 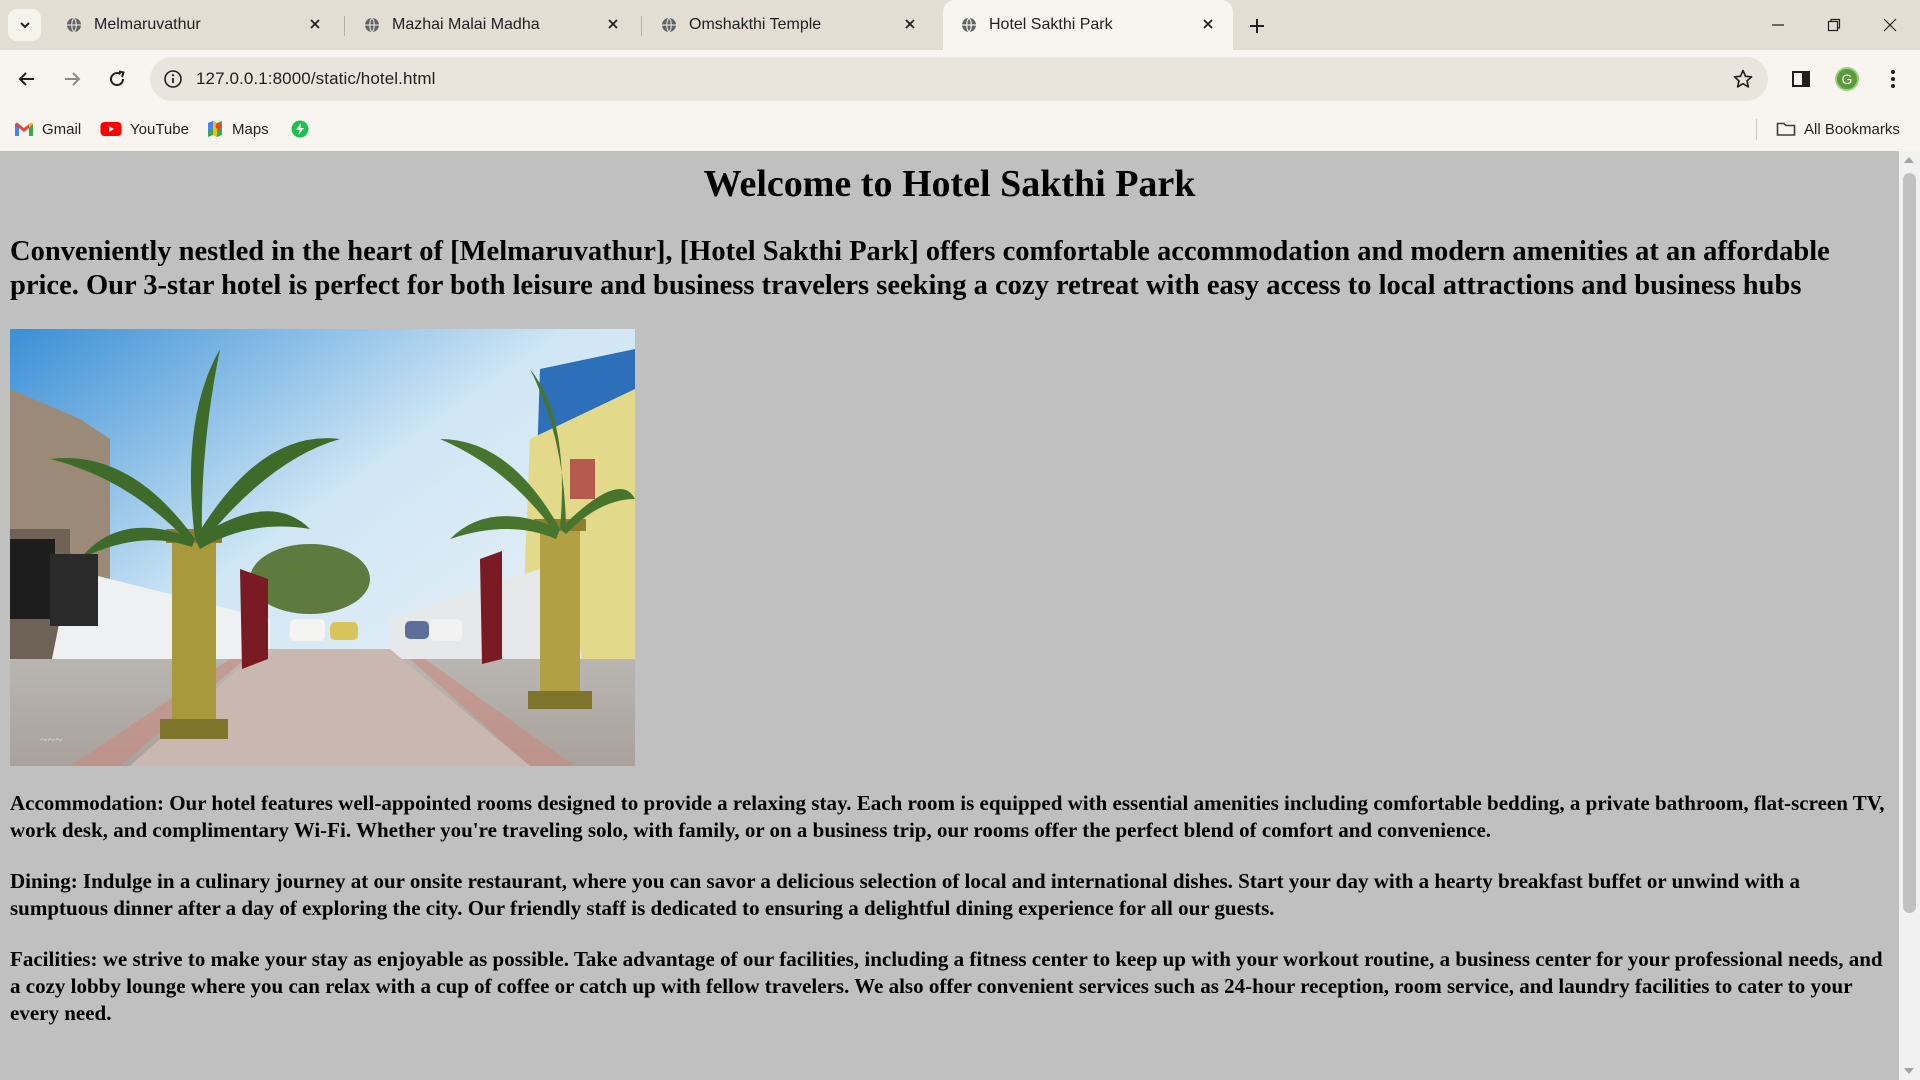 I want to click on page-title: Welcome to Hotel Sakthi Park, so click(x=949, y=184).